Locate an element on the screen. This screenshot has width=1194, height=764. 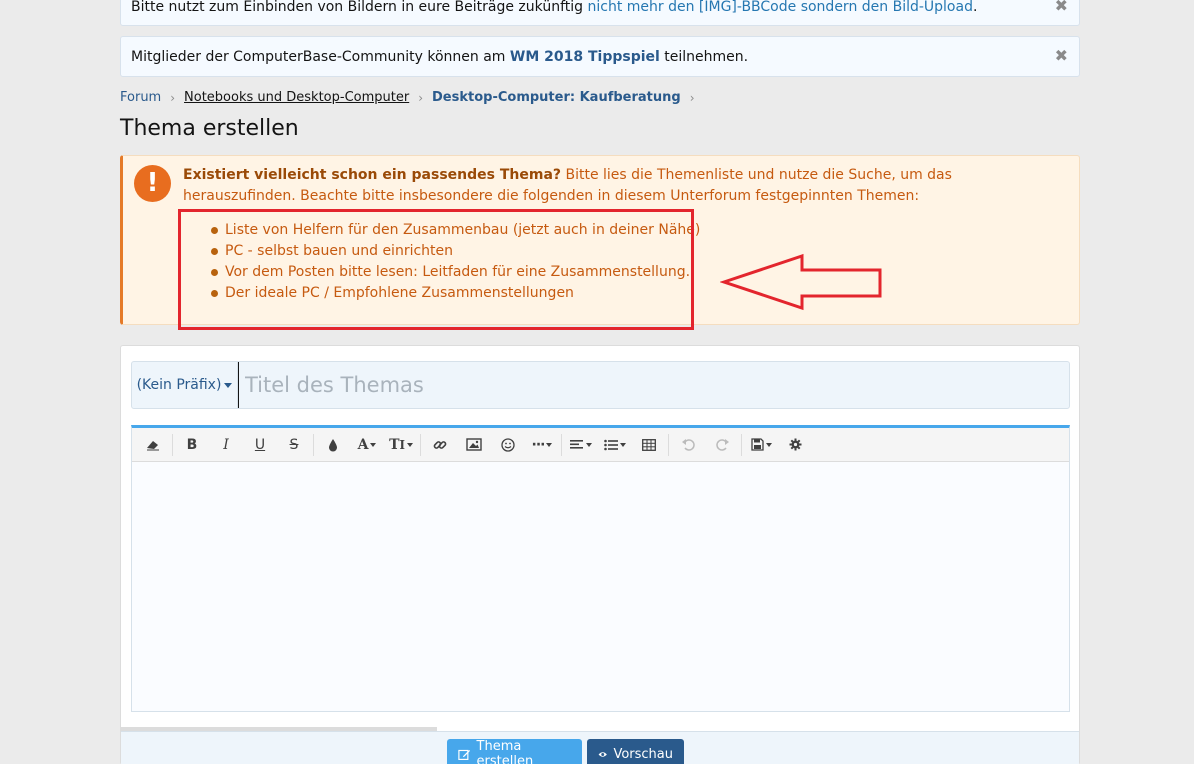
settings-icon is located at coordinates (795, 445).